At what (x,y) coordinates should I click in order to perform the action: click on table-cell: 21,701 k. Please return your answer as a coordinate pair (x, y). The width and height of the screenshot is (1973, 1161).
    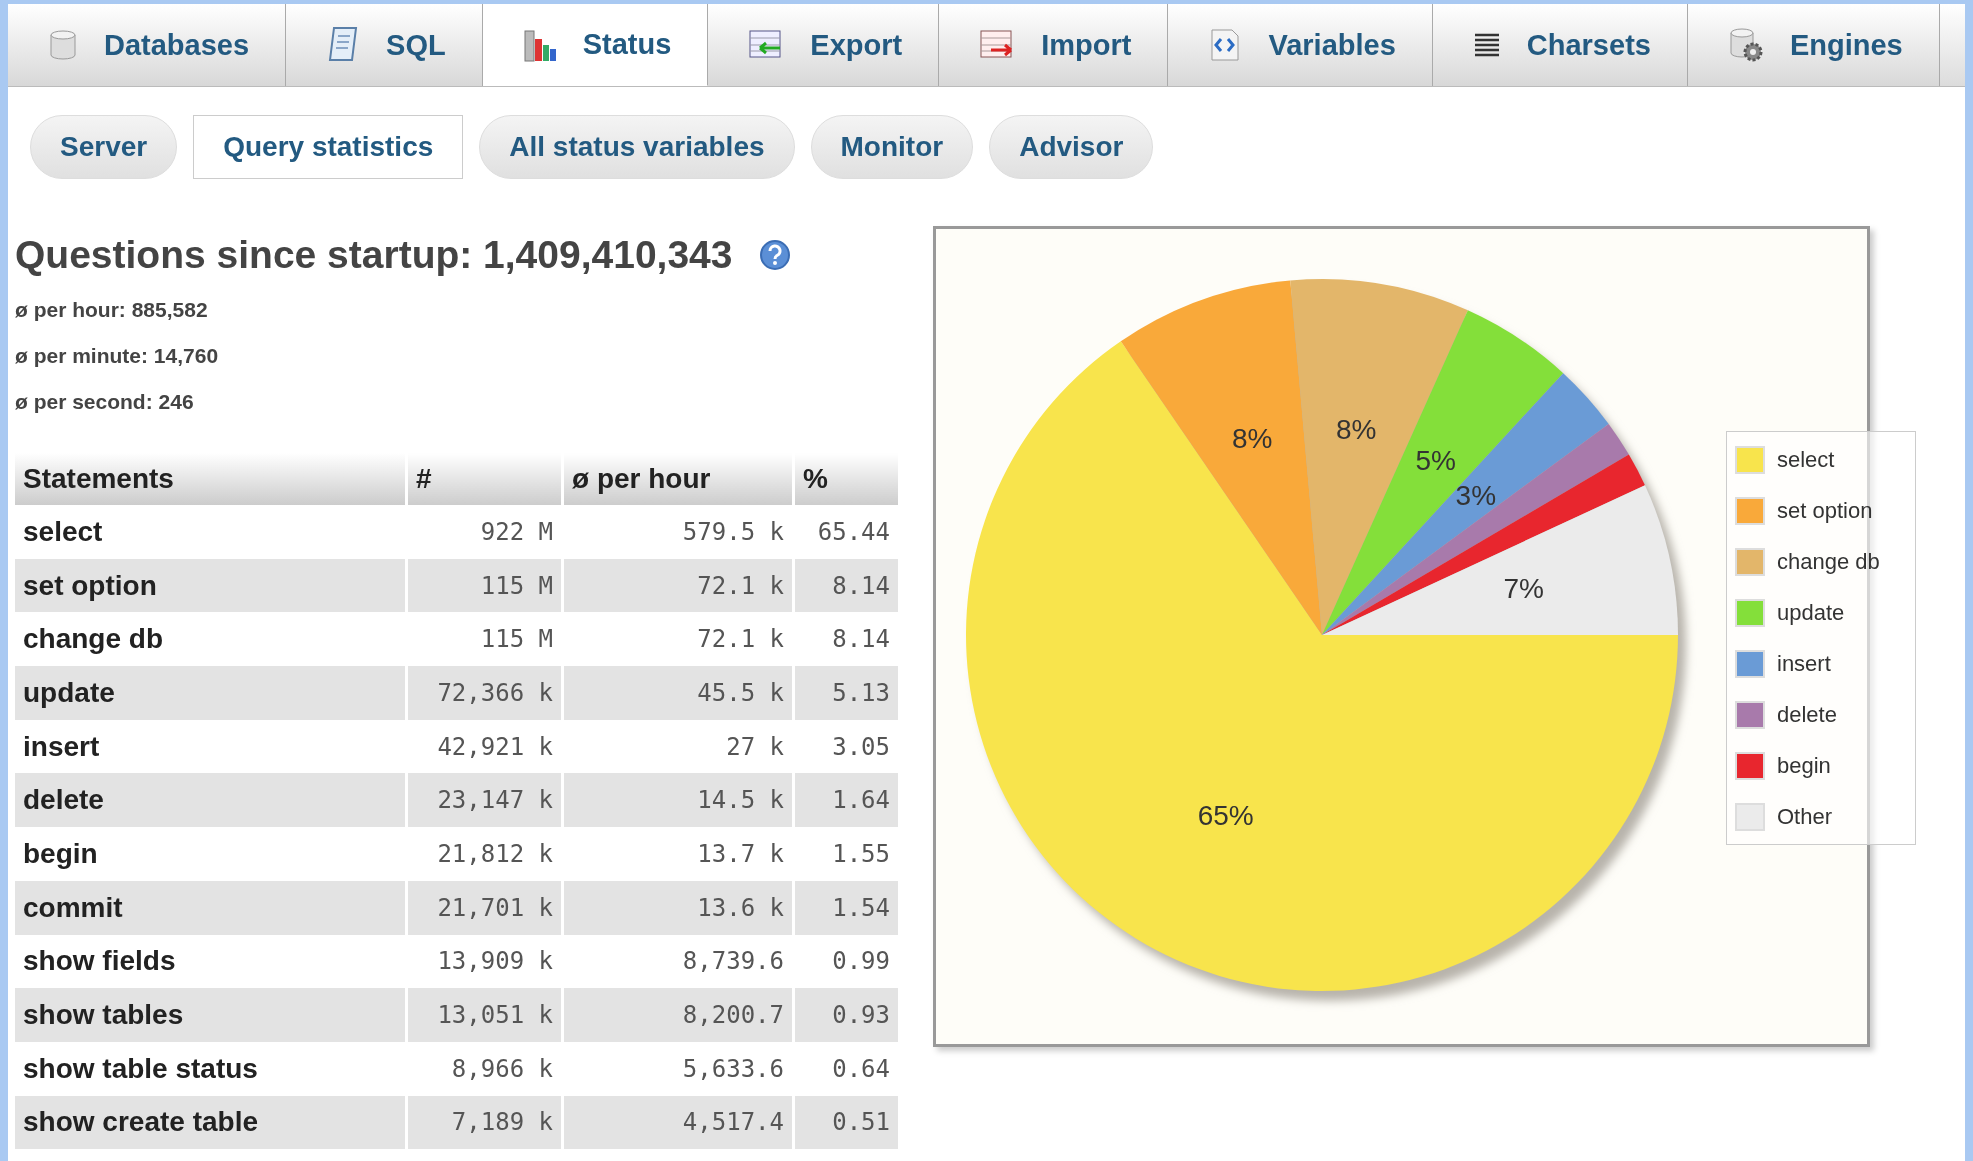
    Looking at the image, I should click on (484, 907).